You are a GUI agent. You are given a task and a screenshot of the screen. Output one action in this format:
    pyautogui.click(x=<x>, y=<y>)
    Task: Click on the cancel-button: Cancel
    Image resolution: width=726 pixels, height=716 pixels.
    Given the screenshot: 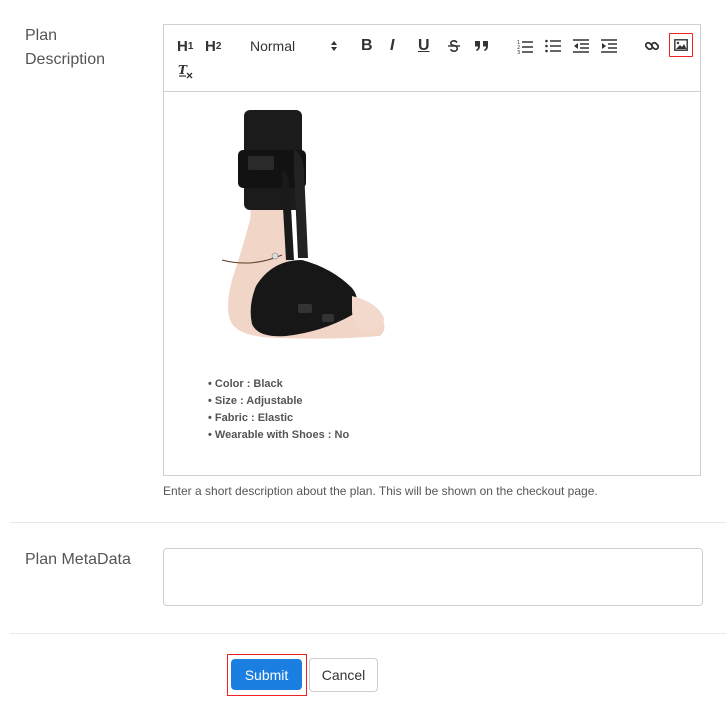 What is the action you would take?
    pyautogui.click(x=343, y=675)
    